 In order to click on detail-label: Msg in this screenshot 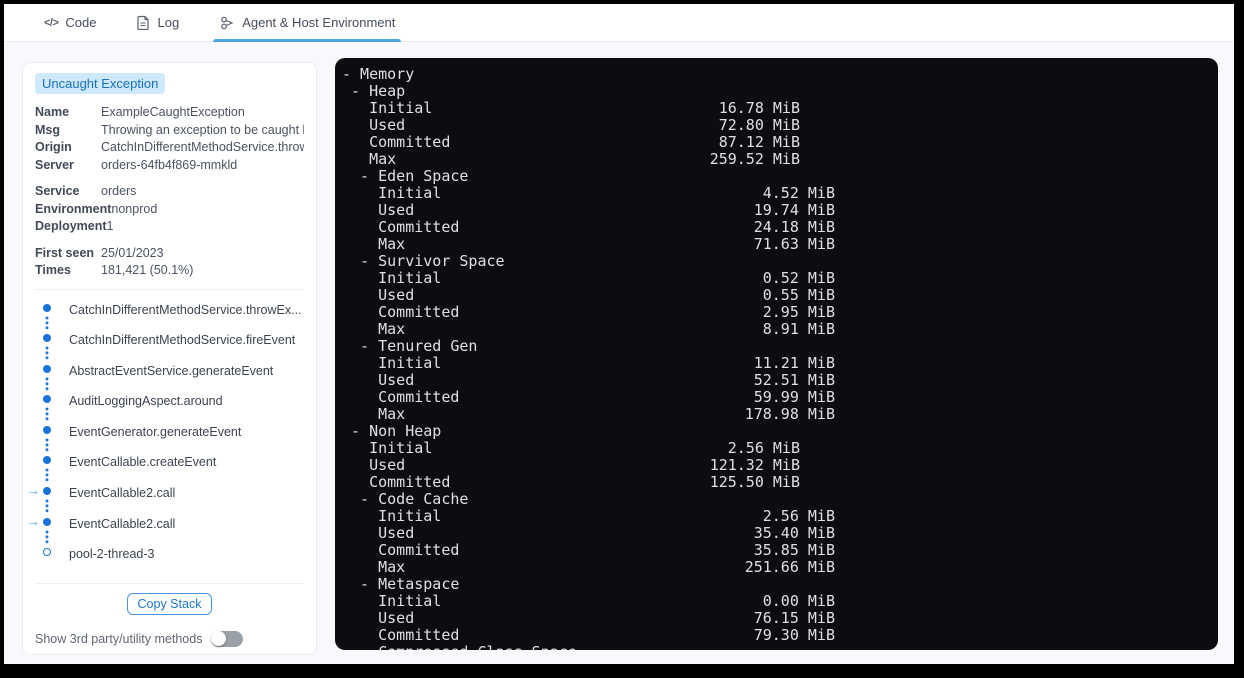, I will do `click(47, 129)`.